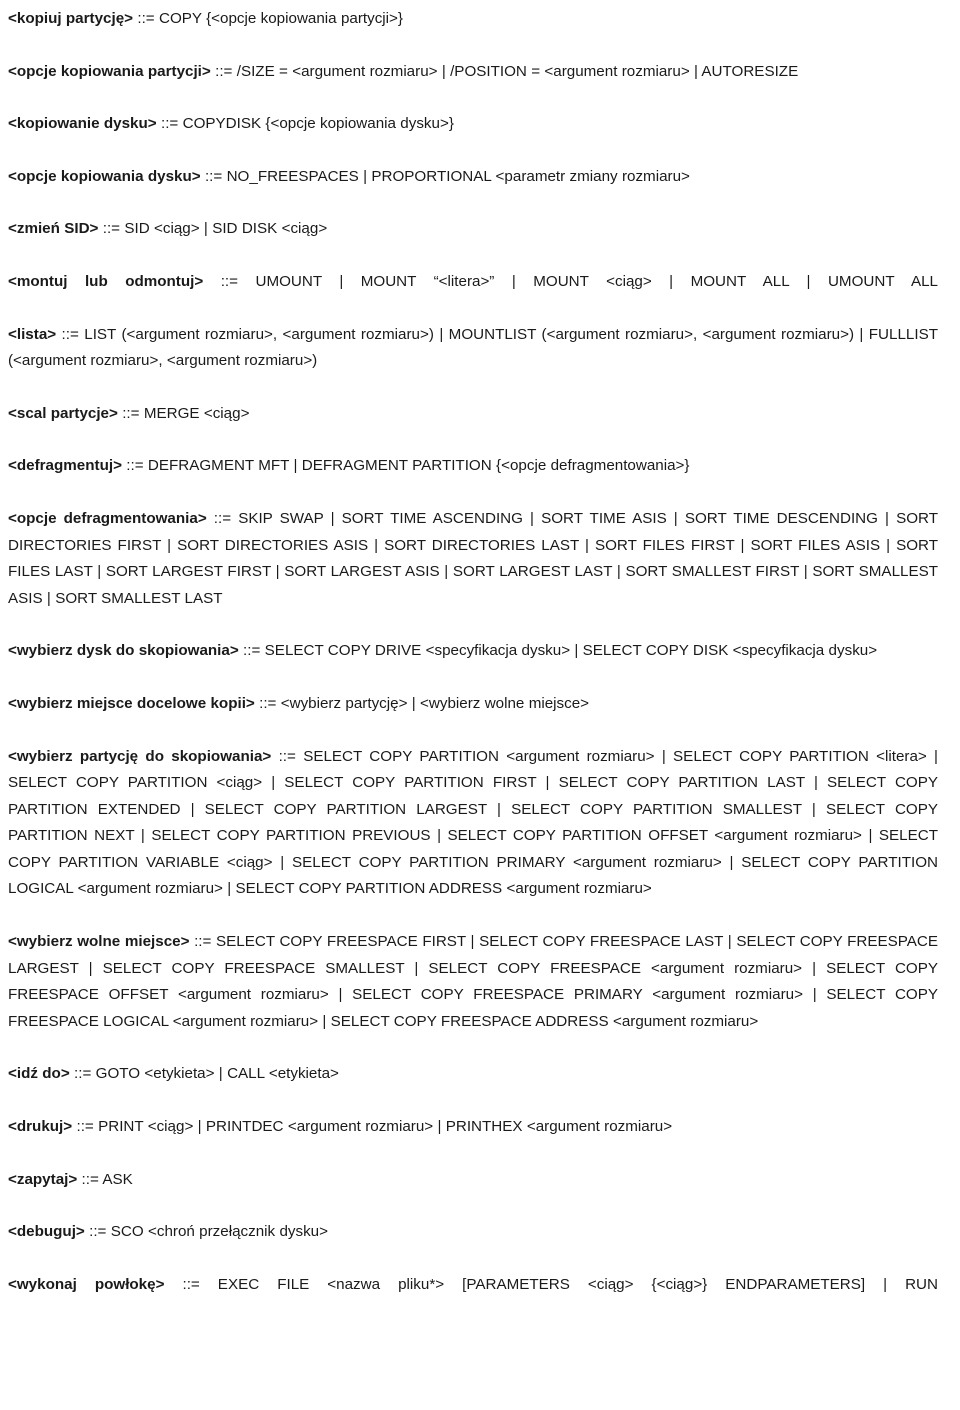 The height and width of the screenshot is (1410, 960). I want to click on rule-nonterminal: <kopiowanie dysku>, so click(82, 124).